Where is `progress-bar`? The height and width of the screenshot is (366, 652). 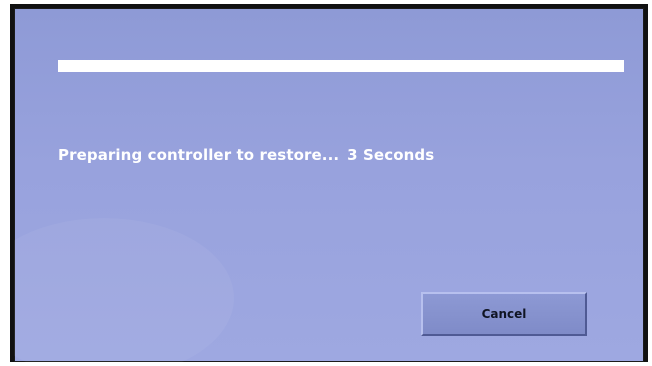 progress-bar is located at coordinates (341, 66).